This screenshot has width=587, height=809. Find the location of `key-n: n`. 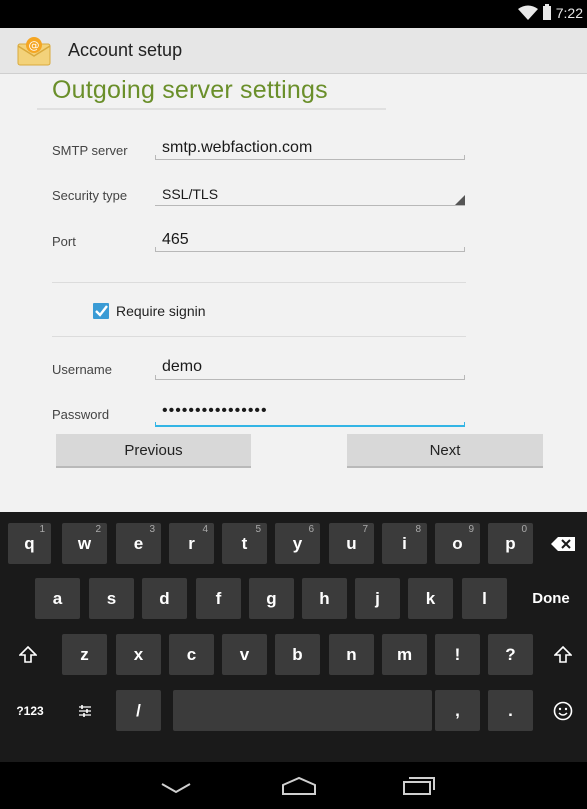

key-n: n is located at coordinates (351, 654).